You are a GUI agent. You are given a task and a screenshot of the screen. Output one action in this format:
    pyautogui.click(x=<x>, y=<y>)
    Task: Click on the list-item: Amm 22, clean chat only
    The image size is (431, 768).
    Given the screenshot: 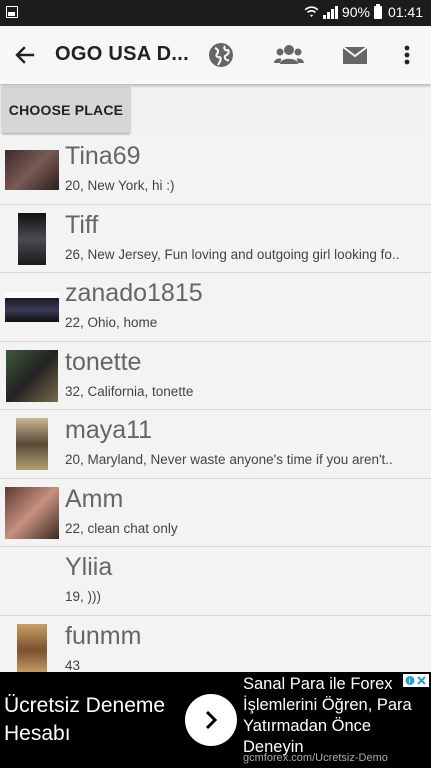 What is the action you would take?
    pyautogui.click(x=215, y=512)
    